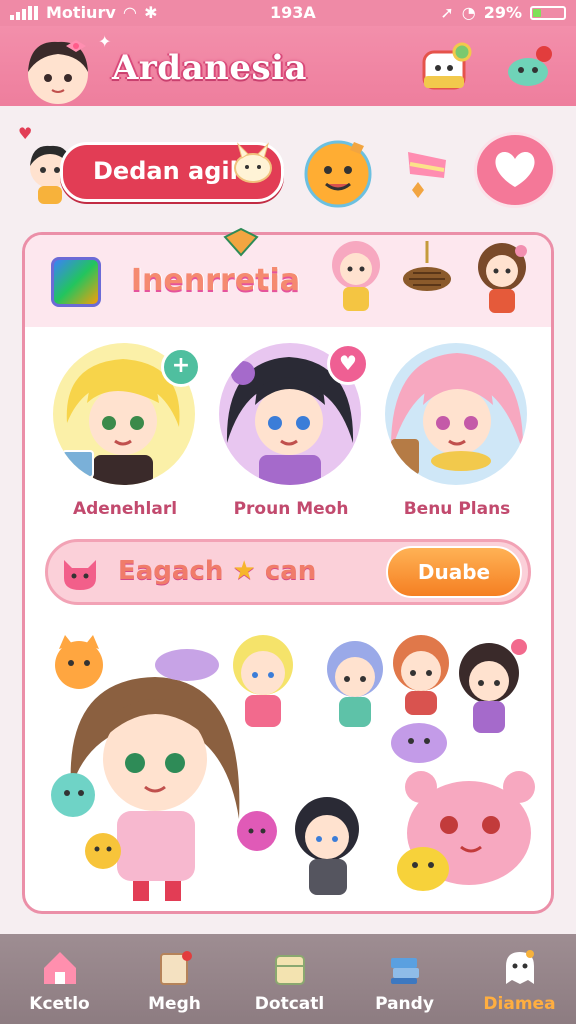 Image resolution: width=576 pixels, height=1024 pixels. What do you see at coordinates (170, 171) in the screenshot?
I see `promo-label: Dedan agih` at bounding box center [170, 171].